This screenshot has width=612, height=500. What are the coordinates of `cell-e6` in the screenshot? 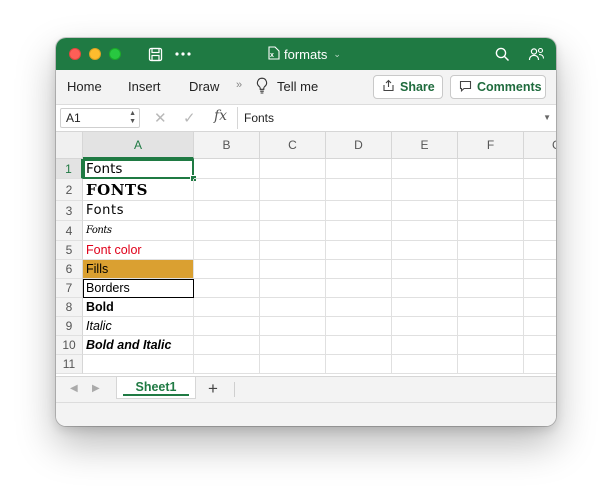 It's located at (425, 269).